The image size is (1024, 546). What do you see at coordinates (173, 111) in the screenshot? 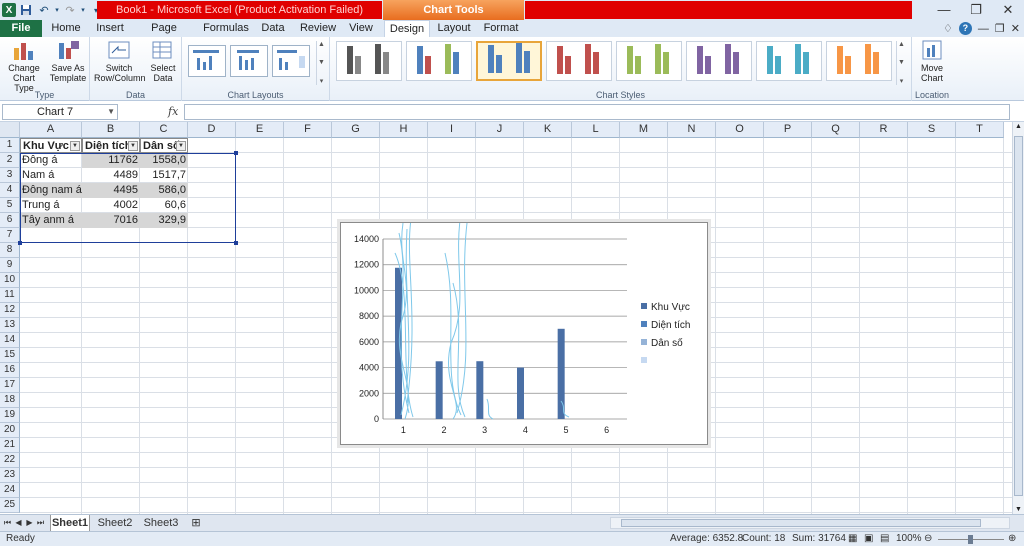
I see `insert-function-icon: fx` at bounding box center [173, 111].